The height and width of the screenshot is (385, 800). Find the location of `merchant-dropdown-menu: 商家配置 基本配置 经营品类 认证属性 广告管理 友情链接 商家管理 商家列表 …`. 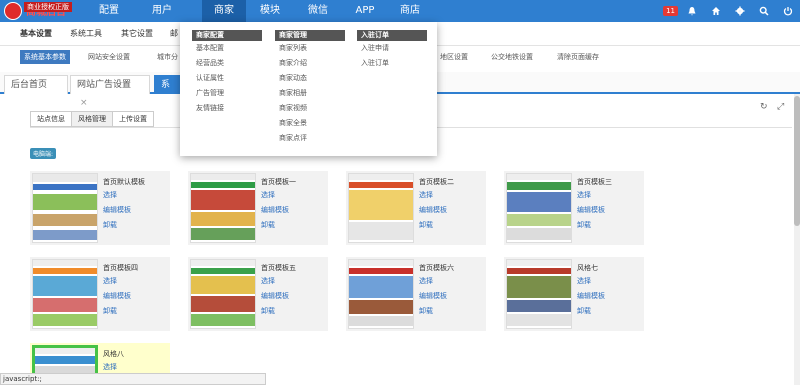

merchant-dropdown-menu: 商家配置 基本配置 经营品类 认证属性 广告管理 友情链接 商家管理 商家列表 … is located at coordinates (308, 89).